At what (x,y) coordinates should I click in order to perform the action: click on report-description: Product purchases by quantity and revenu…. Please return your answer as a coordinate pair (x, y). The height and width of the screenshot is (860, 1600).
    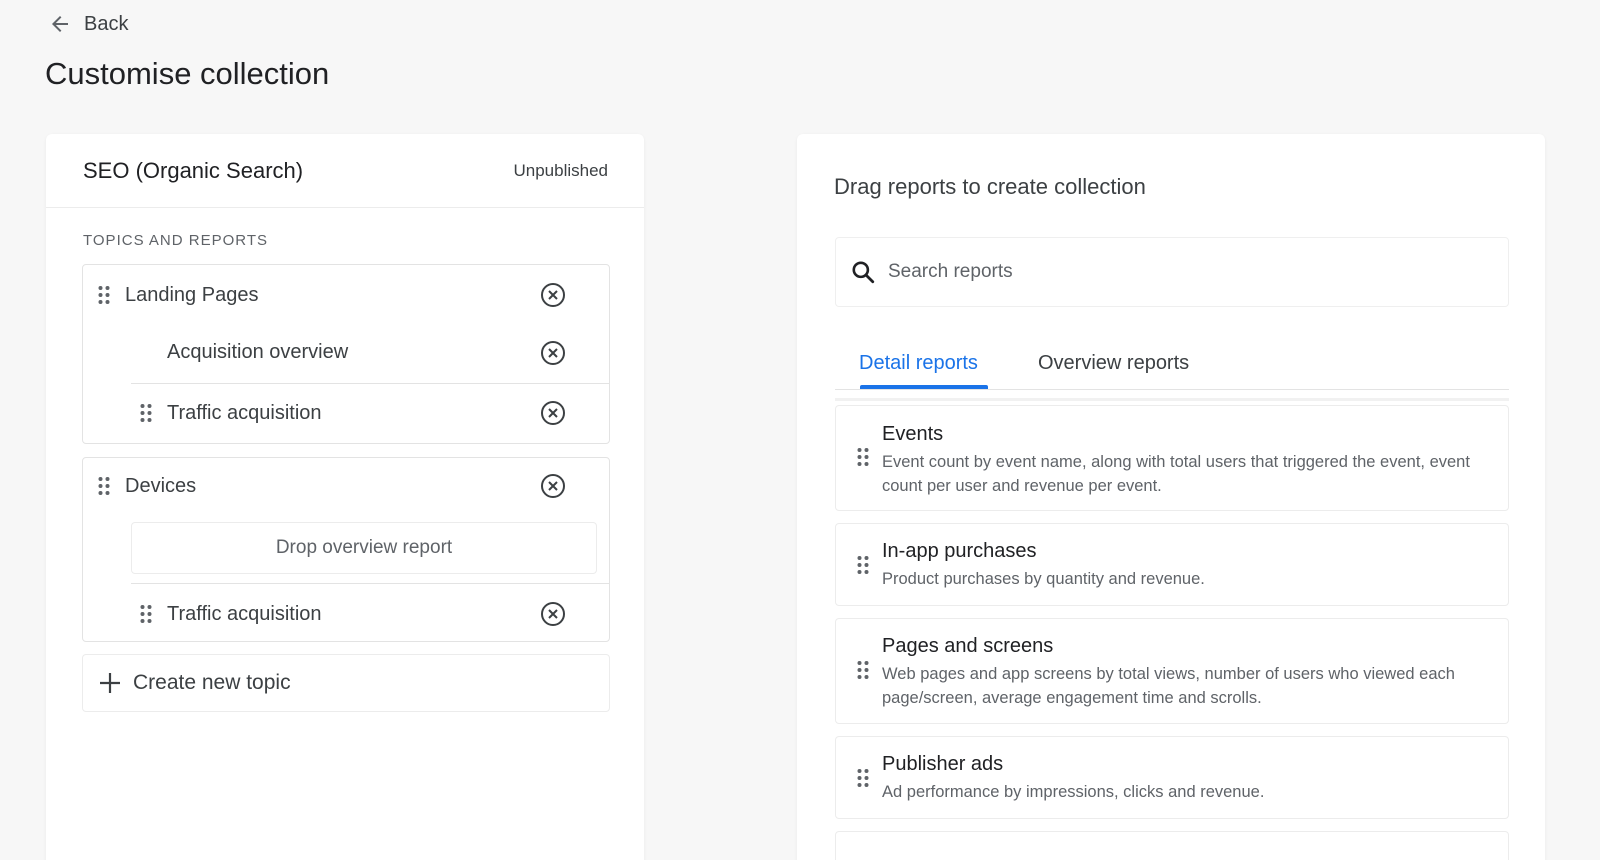
    Looking at the image, I should click on (1043, 579).